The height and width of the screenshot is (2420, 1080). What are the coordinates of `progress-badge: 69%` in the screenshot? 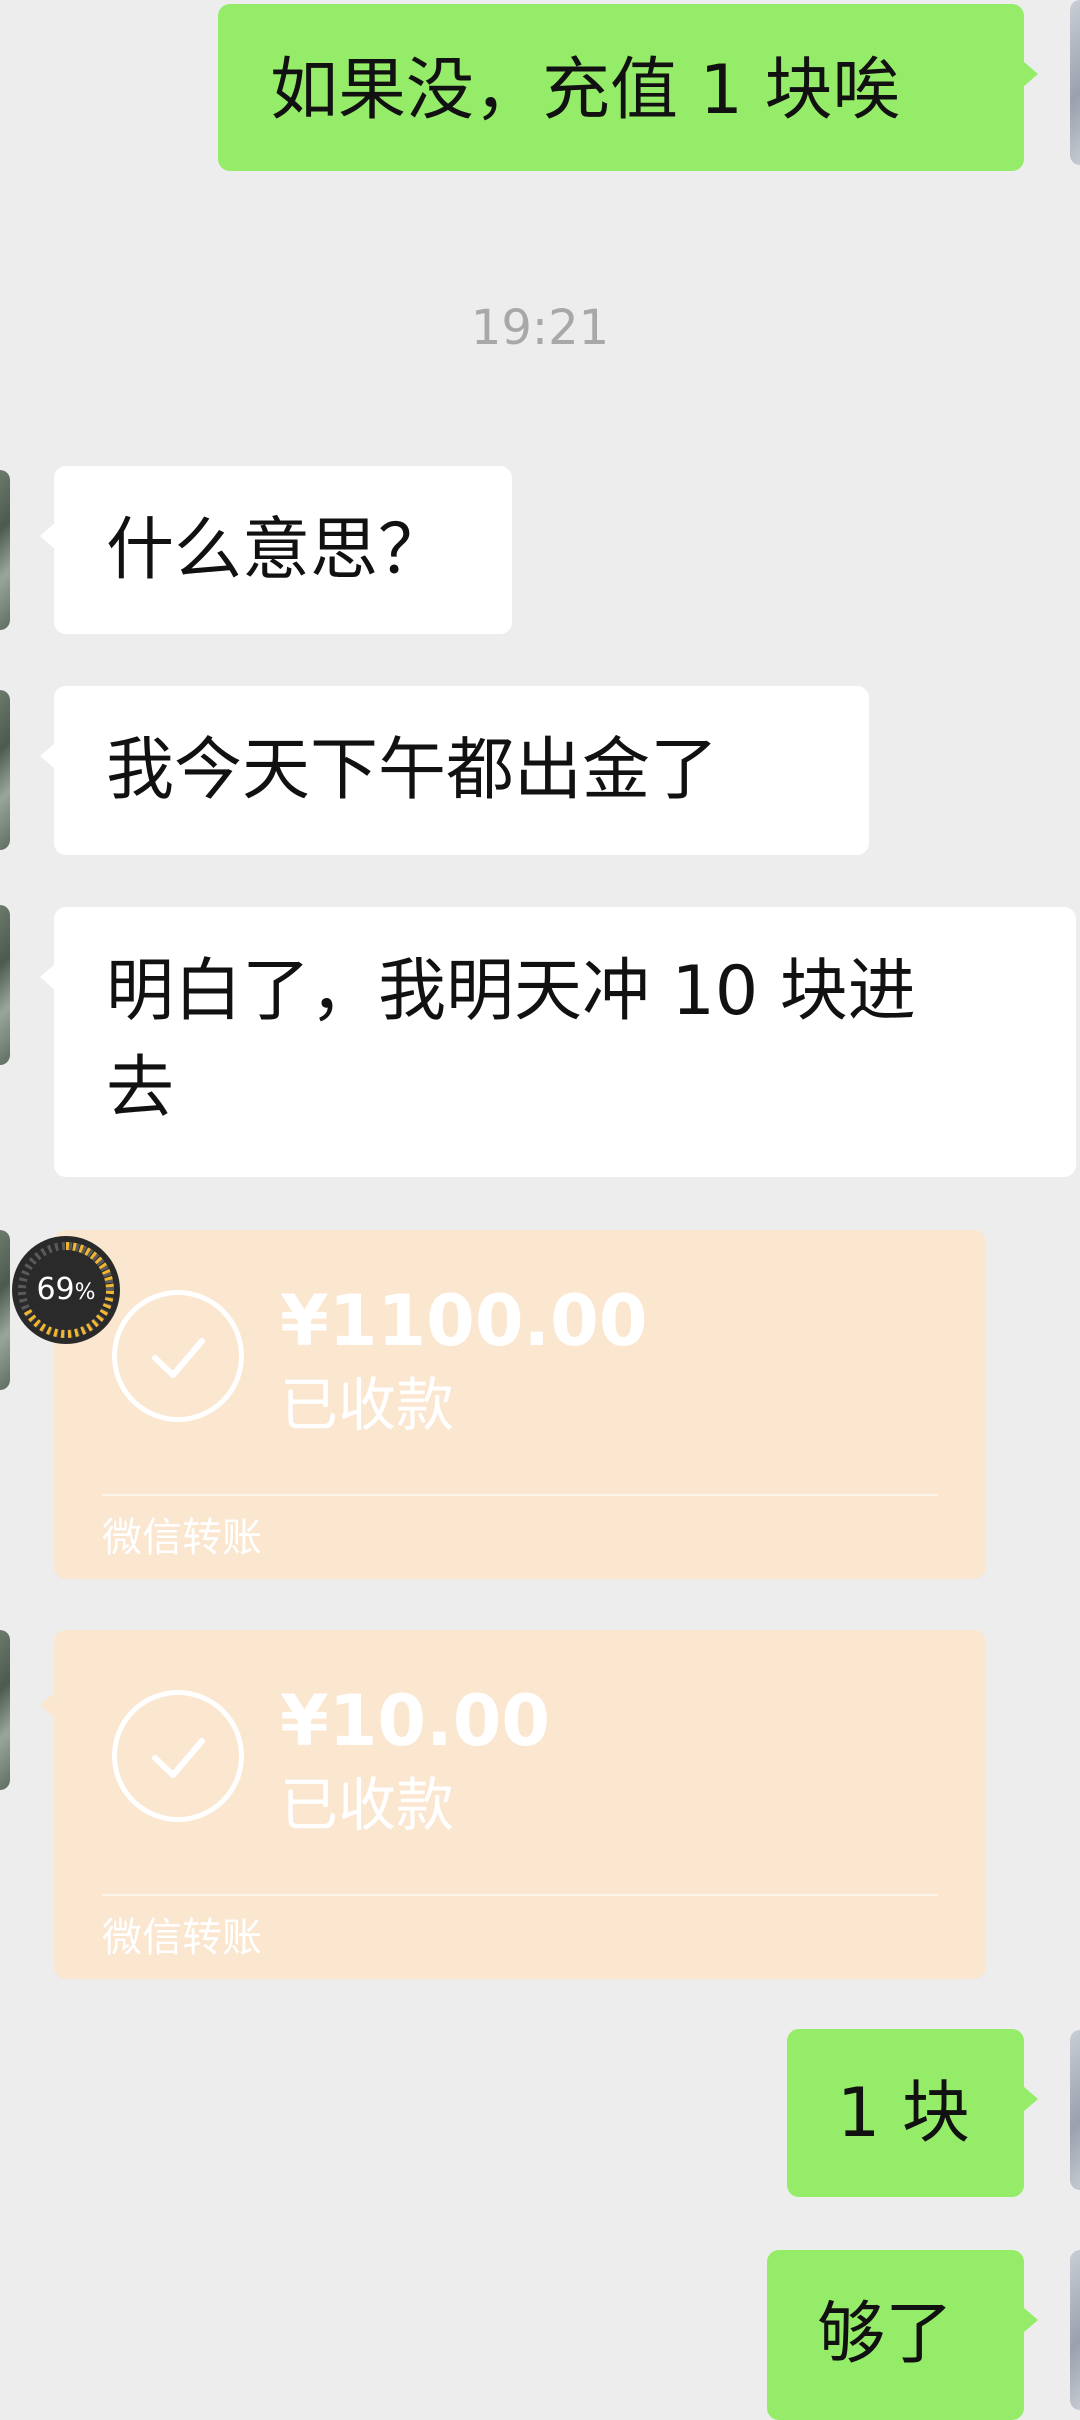 It's located at (66, 1290).